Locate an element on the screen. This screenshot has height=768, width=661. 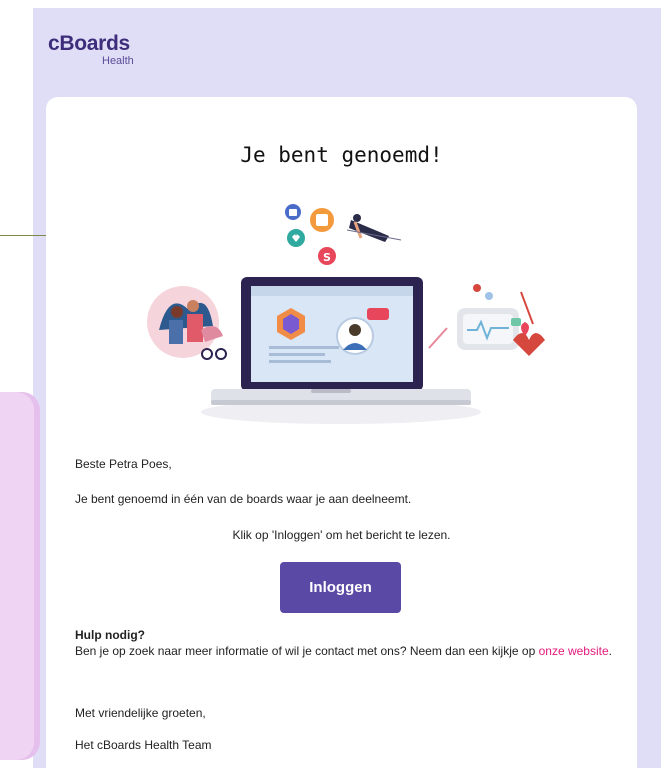
svg-text: S is located at coordinates (327, 257).